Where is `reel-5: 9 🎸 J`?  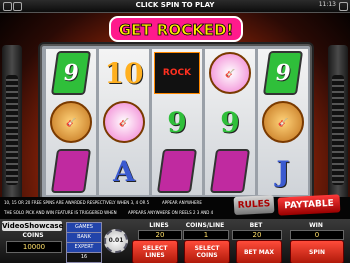
reel-5: 9 🎸 J is located at coordinates (283, 122).